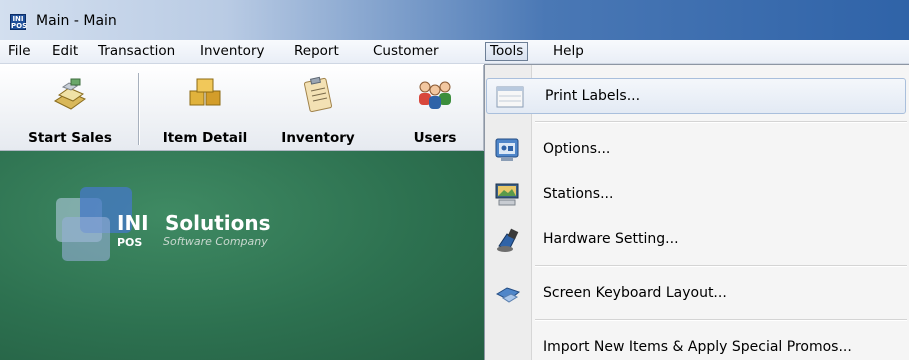  Describe the element at coordinates (318, 138) in the screenshot. I see `inventory-label: Inventory` at that location.